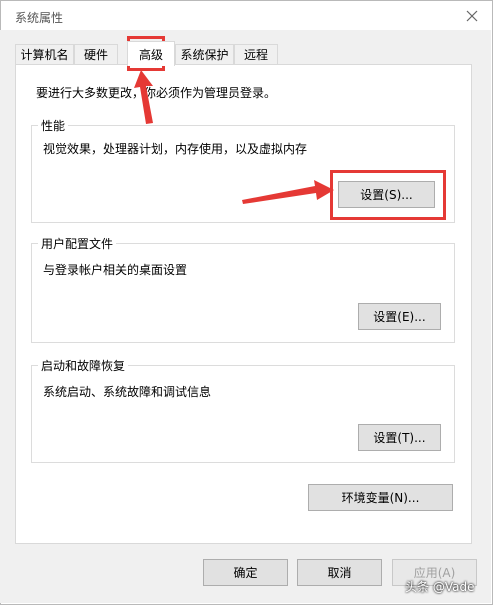 The height and width of the screenshot is (605, 493). What do you see at coordinates (204, 54) in the screenshot?
I see `tab-system-protection: 系统保护` at bounding box center [204, 54].